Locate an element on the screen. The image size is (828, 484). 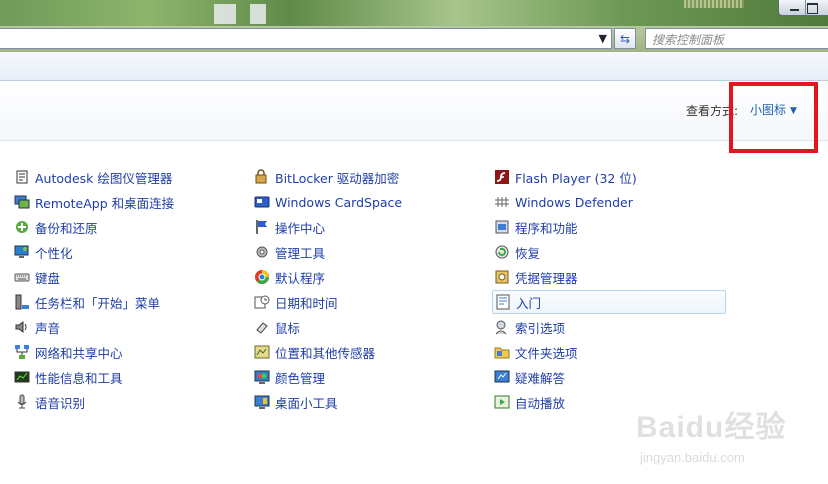
cp-item-programs: 程序和功能 is located at coordinates (536, 227).